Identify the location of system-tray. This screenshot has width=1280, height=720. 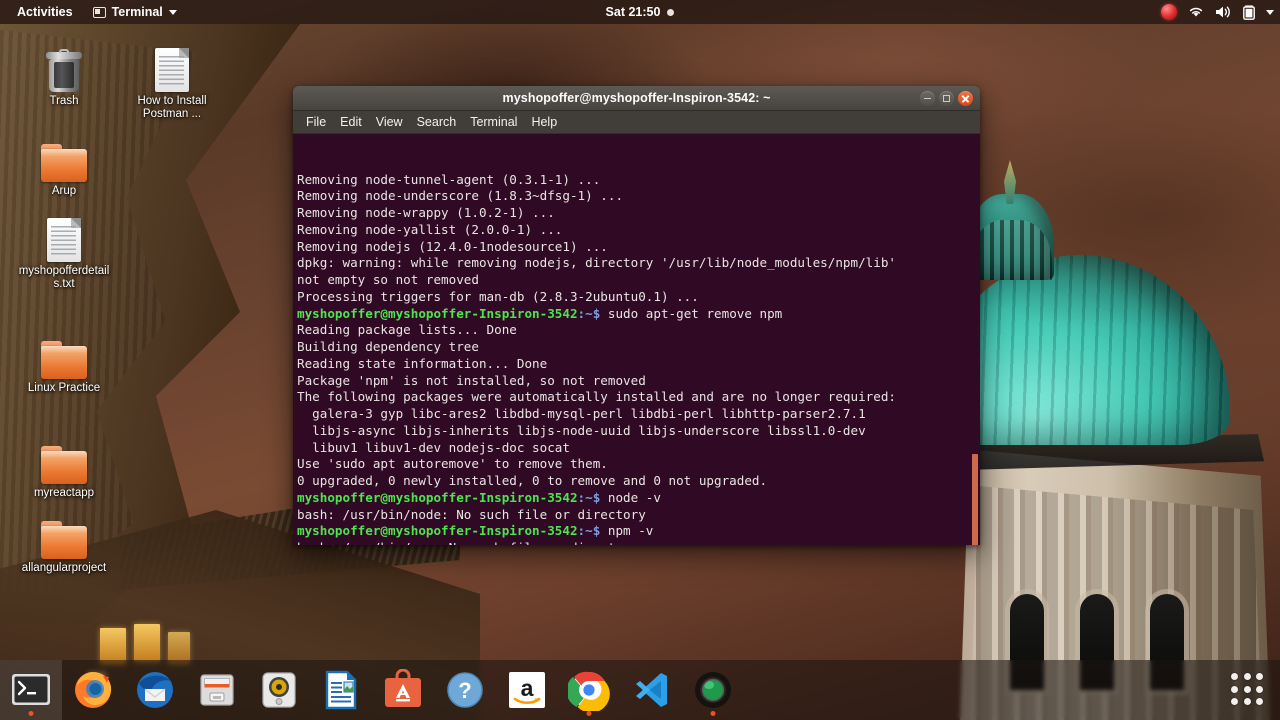
(1217, 12).